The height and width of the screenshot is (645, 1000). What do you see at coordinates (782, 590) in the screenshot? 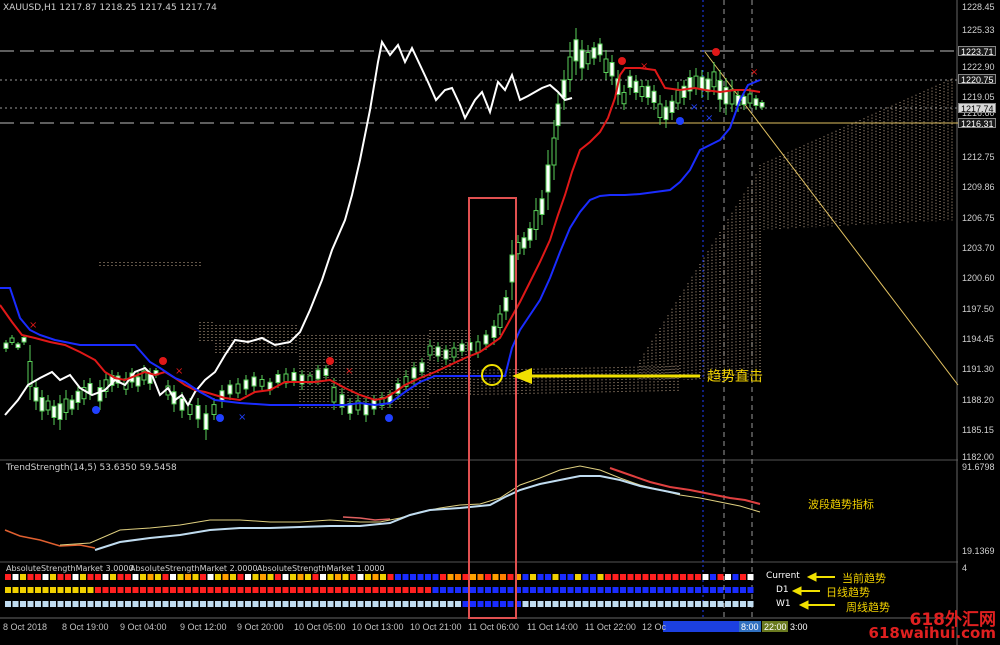
I see `asm-d1-label: D1` at bounding box center [782, 590].